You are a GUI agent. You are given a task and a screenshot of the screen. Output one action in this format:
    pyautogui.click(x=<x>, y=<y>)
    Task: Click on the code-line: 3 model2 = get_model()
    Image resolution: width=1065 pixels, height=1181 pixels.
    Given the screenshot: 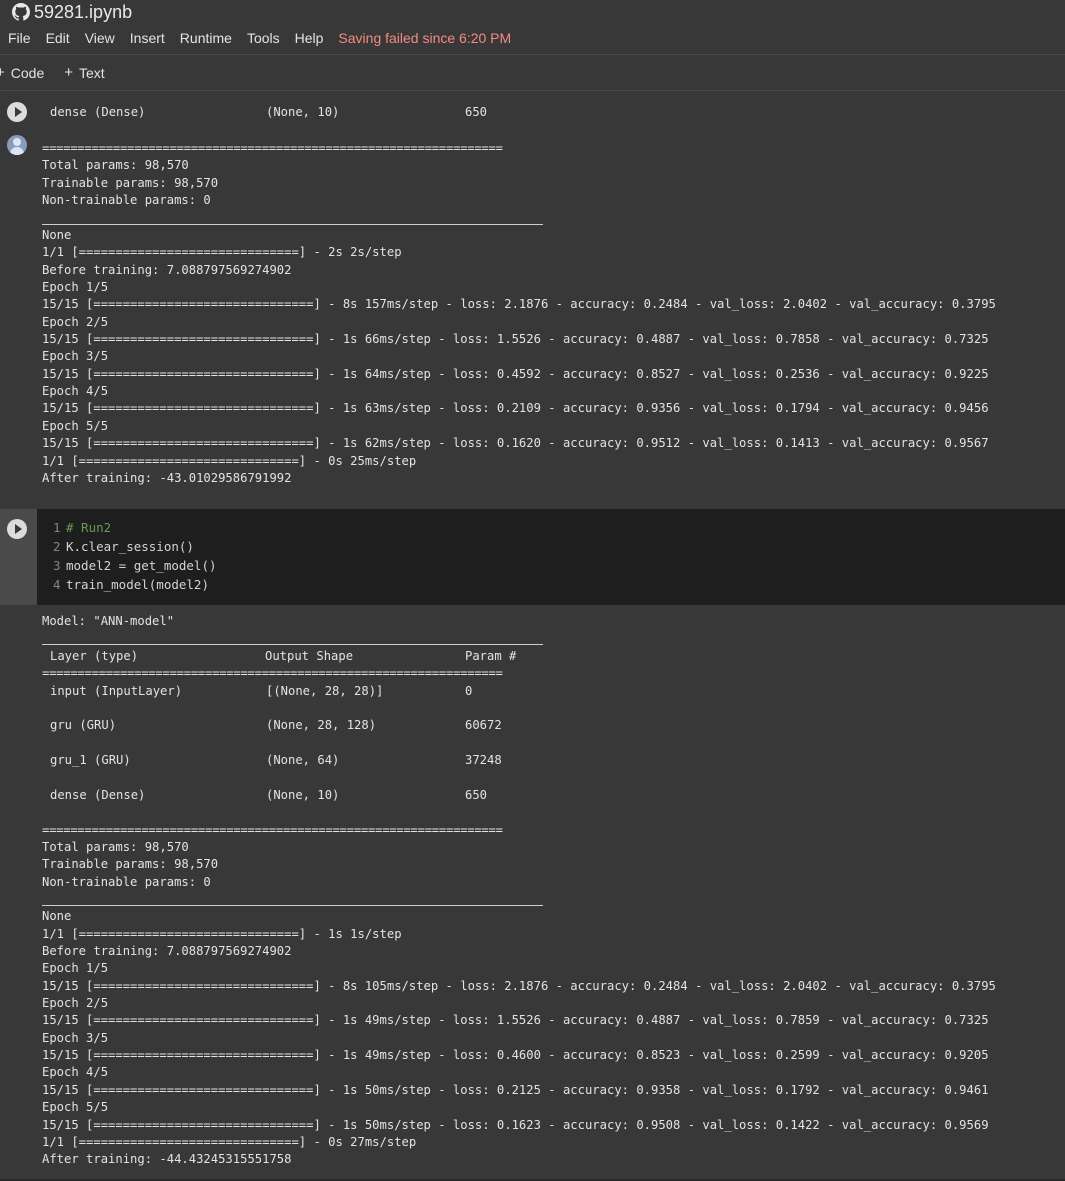 What is the action you would take?
    pyautogui.click(x=135, y=565)
    